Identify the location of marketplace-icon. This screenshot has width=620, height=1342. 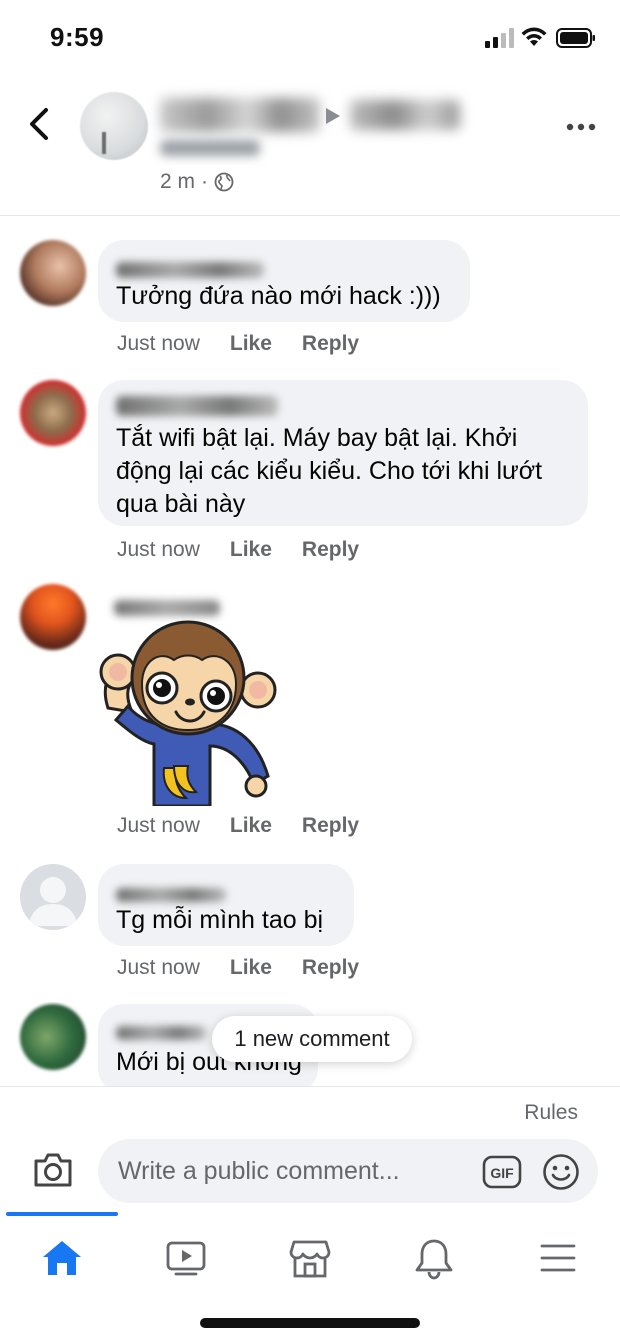
(310, 1259).